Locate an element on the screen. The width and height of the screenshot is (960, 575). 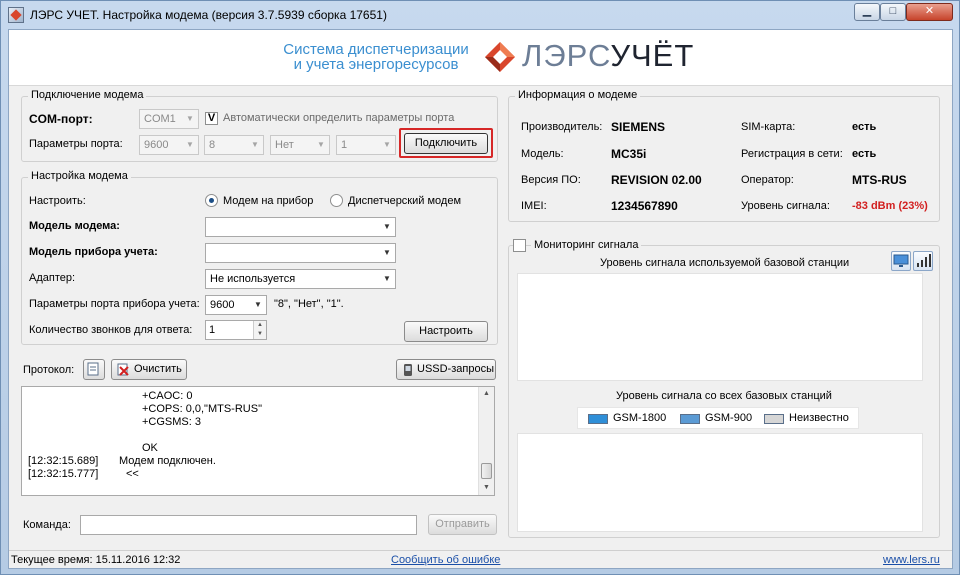
port-params-label: Параметры порта: is located at coordinates (76, 144).